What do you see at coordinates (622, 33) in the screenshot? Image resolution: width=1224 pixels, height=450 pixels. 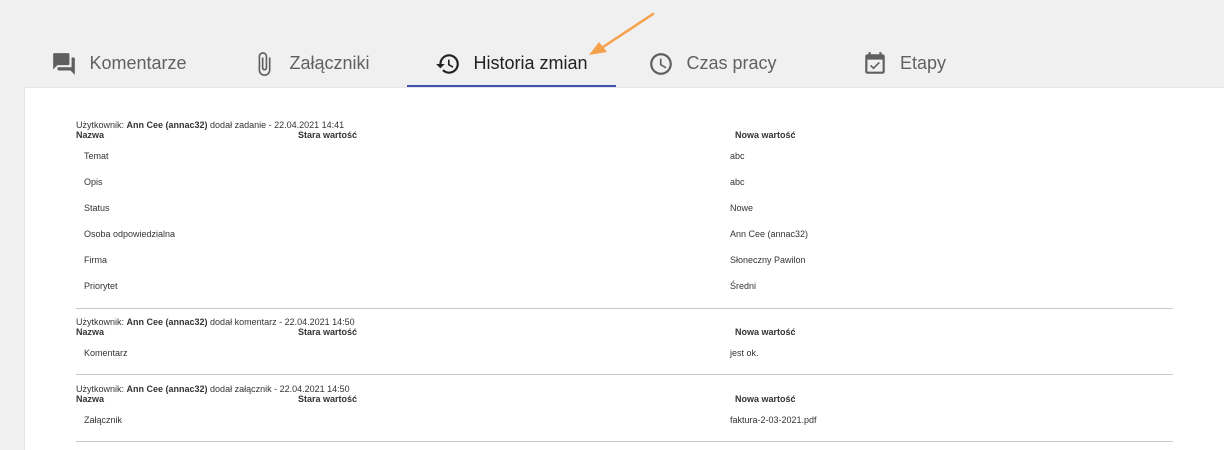 I see `annotation-arrow` at bounding box center [622, 33].